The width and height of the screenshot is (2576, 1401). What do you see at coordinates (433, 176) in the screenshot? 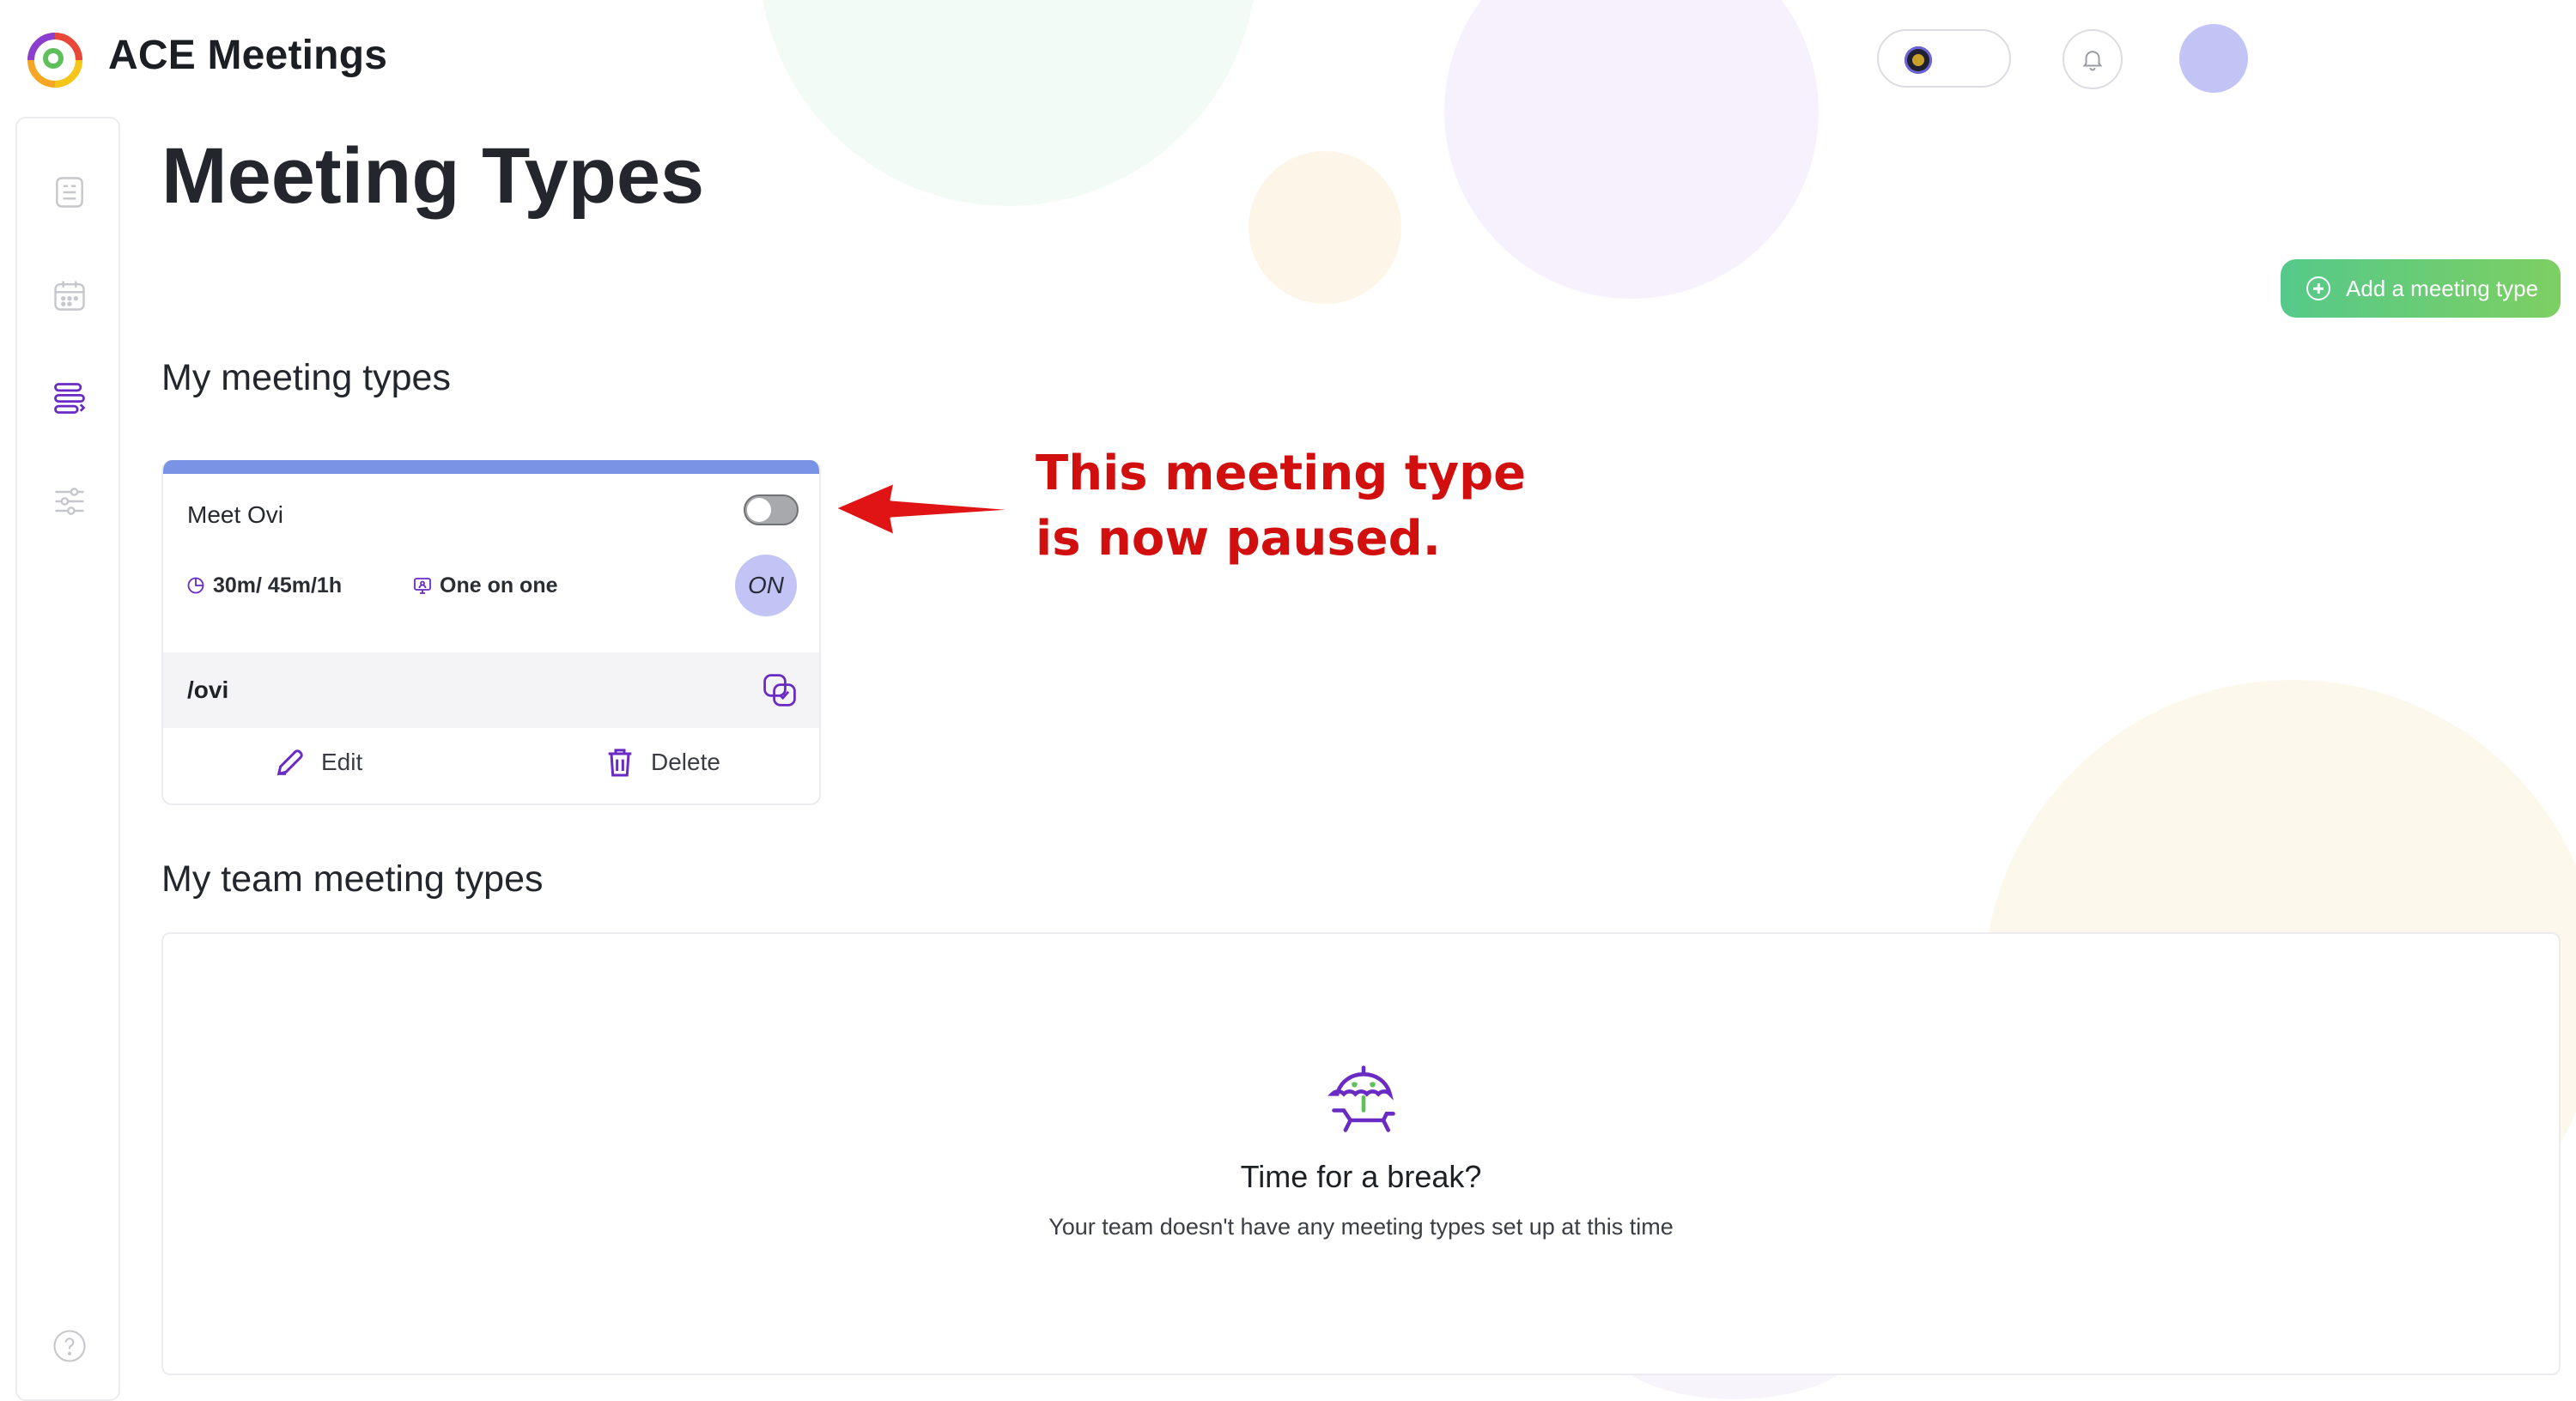
I see `page-title: Meeting Types` at bounding box center [433, 176].